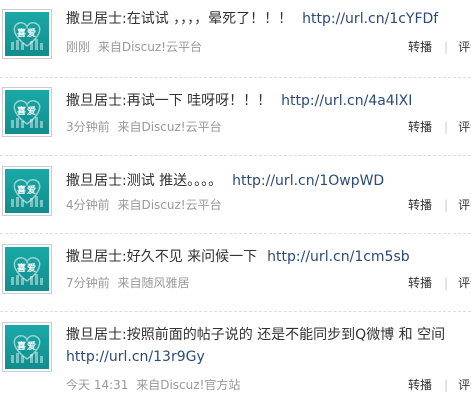 This screenshot has height=403, width=471. I want to click on post-time: 3分钟前, so click(88, 127).